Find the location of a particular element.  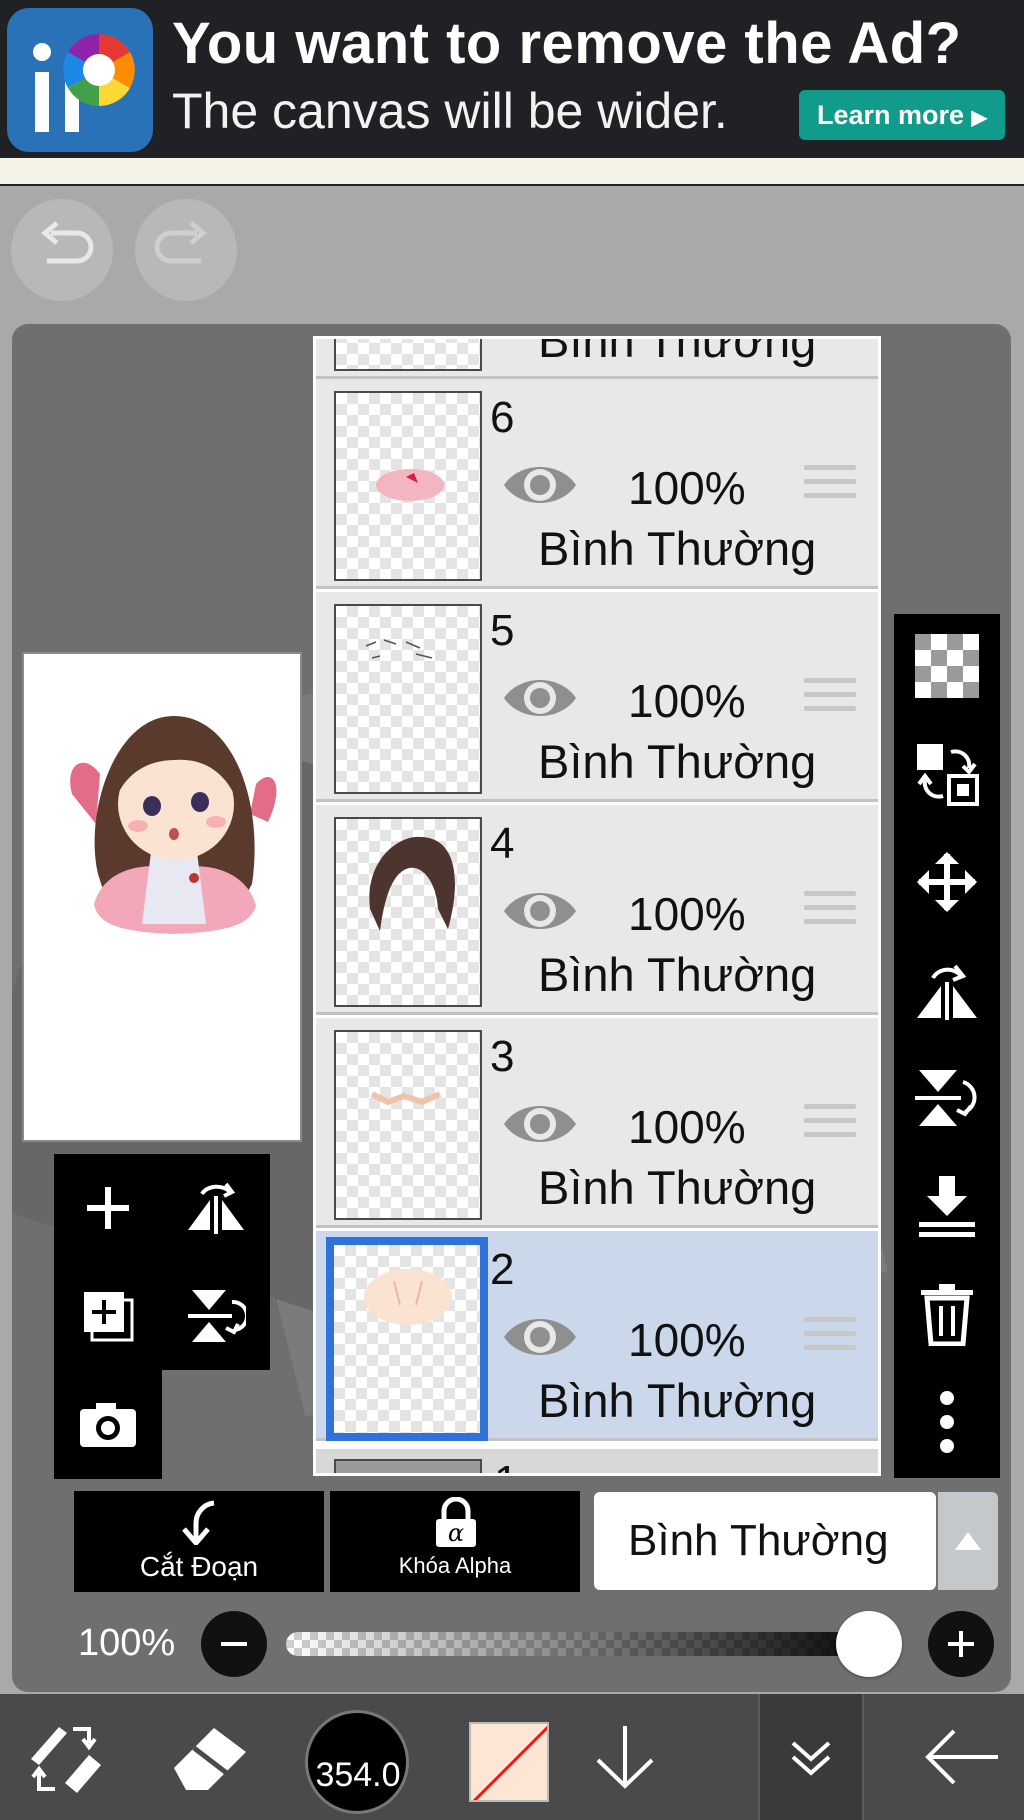

camera-button is located at coordinates (108, 1424).